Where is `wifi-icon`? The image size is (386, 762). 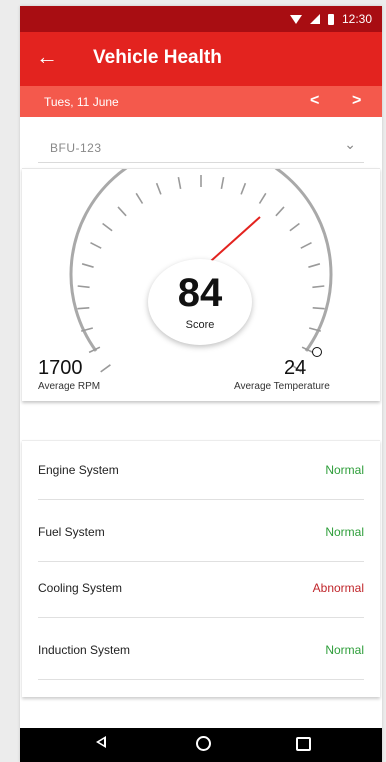
wifi-icon is located at coordinates (295, 19).